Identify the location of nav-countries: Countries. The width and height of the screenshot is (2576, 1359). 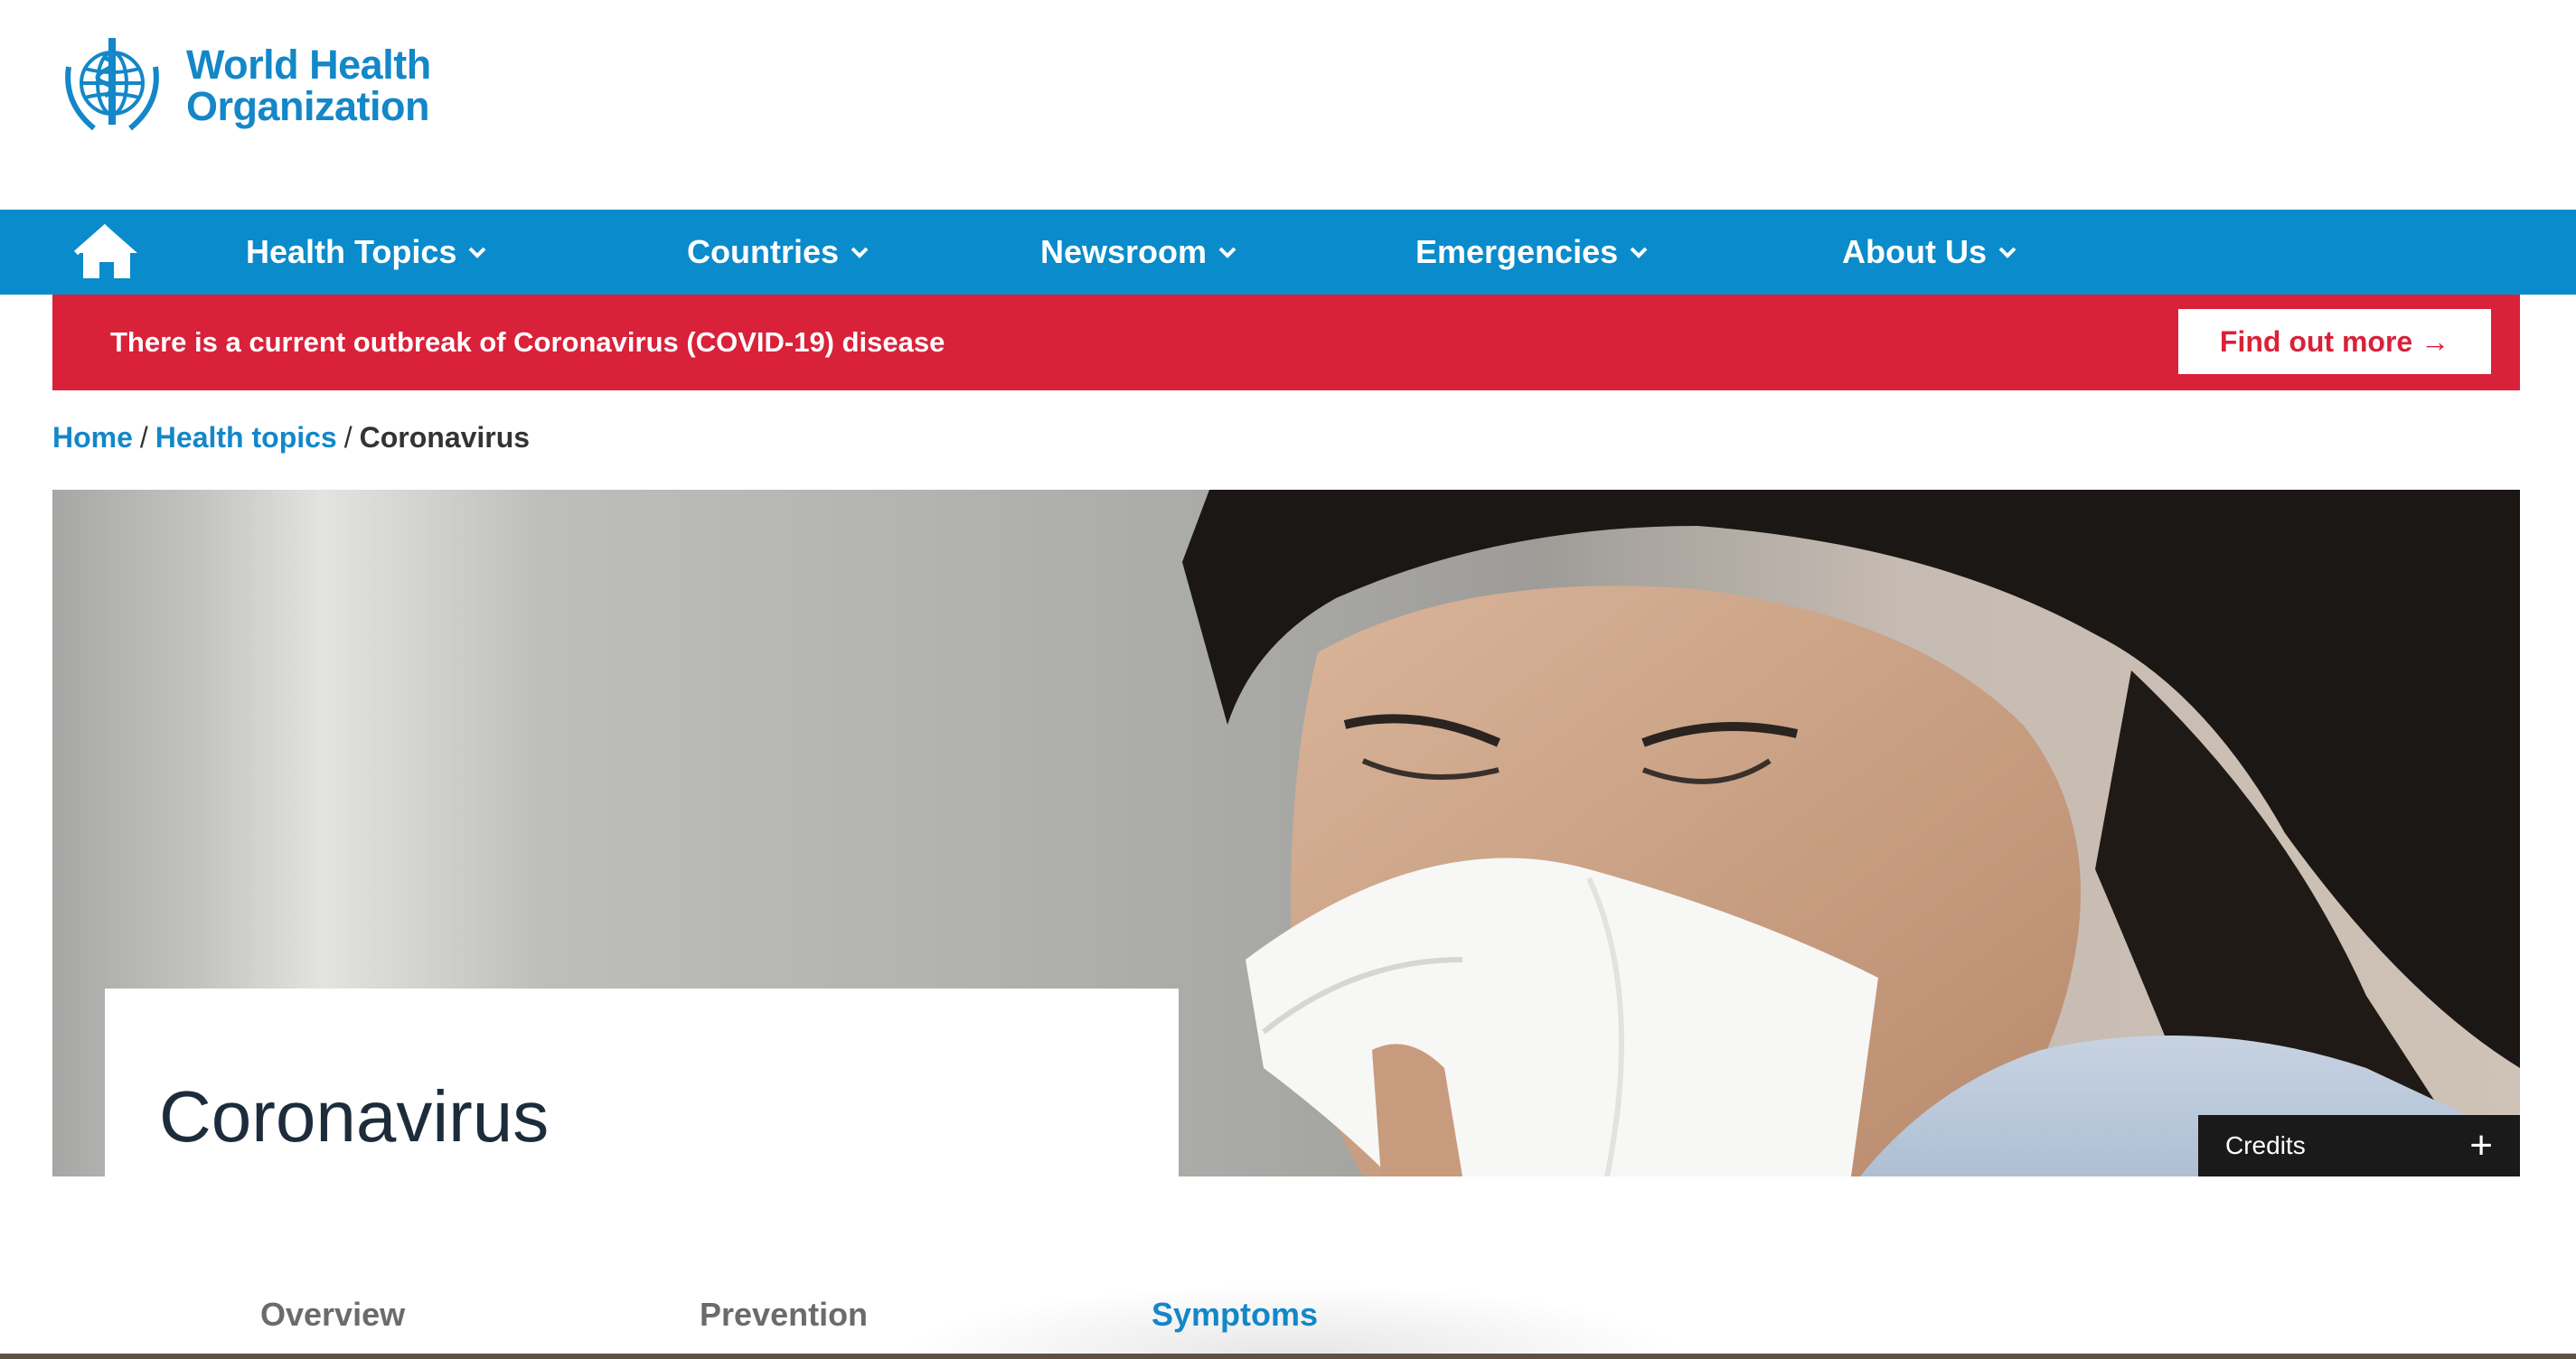
(778, 253).